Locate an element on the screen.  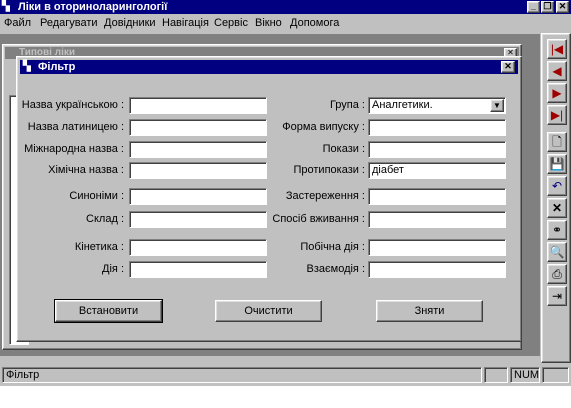
main-titlebar: ▚ Ліки в оториноларингології _ ❐ ✕ is located at coordinates (285, 7).